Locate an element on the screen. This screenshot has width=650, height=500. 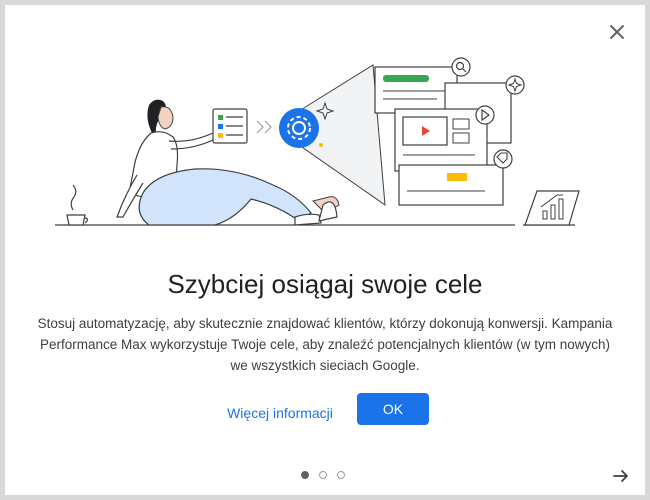
learn-more-link: Więcej informacji is located at coordinates (280, 413).